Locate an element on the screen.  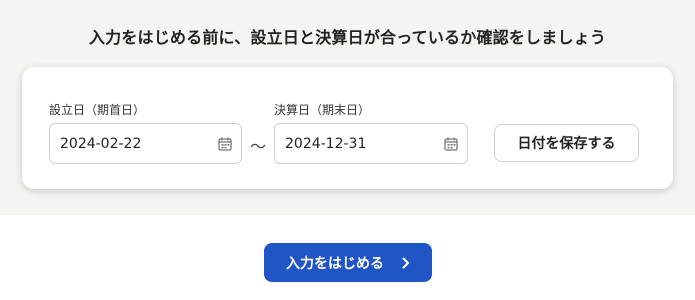
end-date-value: 2024-12-31 is located at coordinates (326, 143).